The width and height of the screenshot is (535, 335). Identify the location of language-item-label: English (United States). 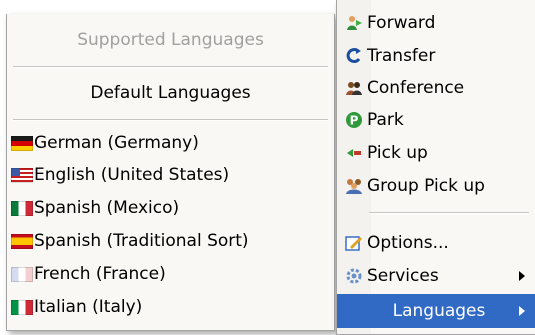
(132, 175).